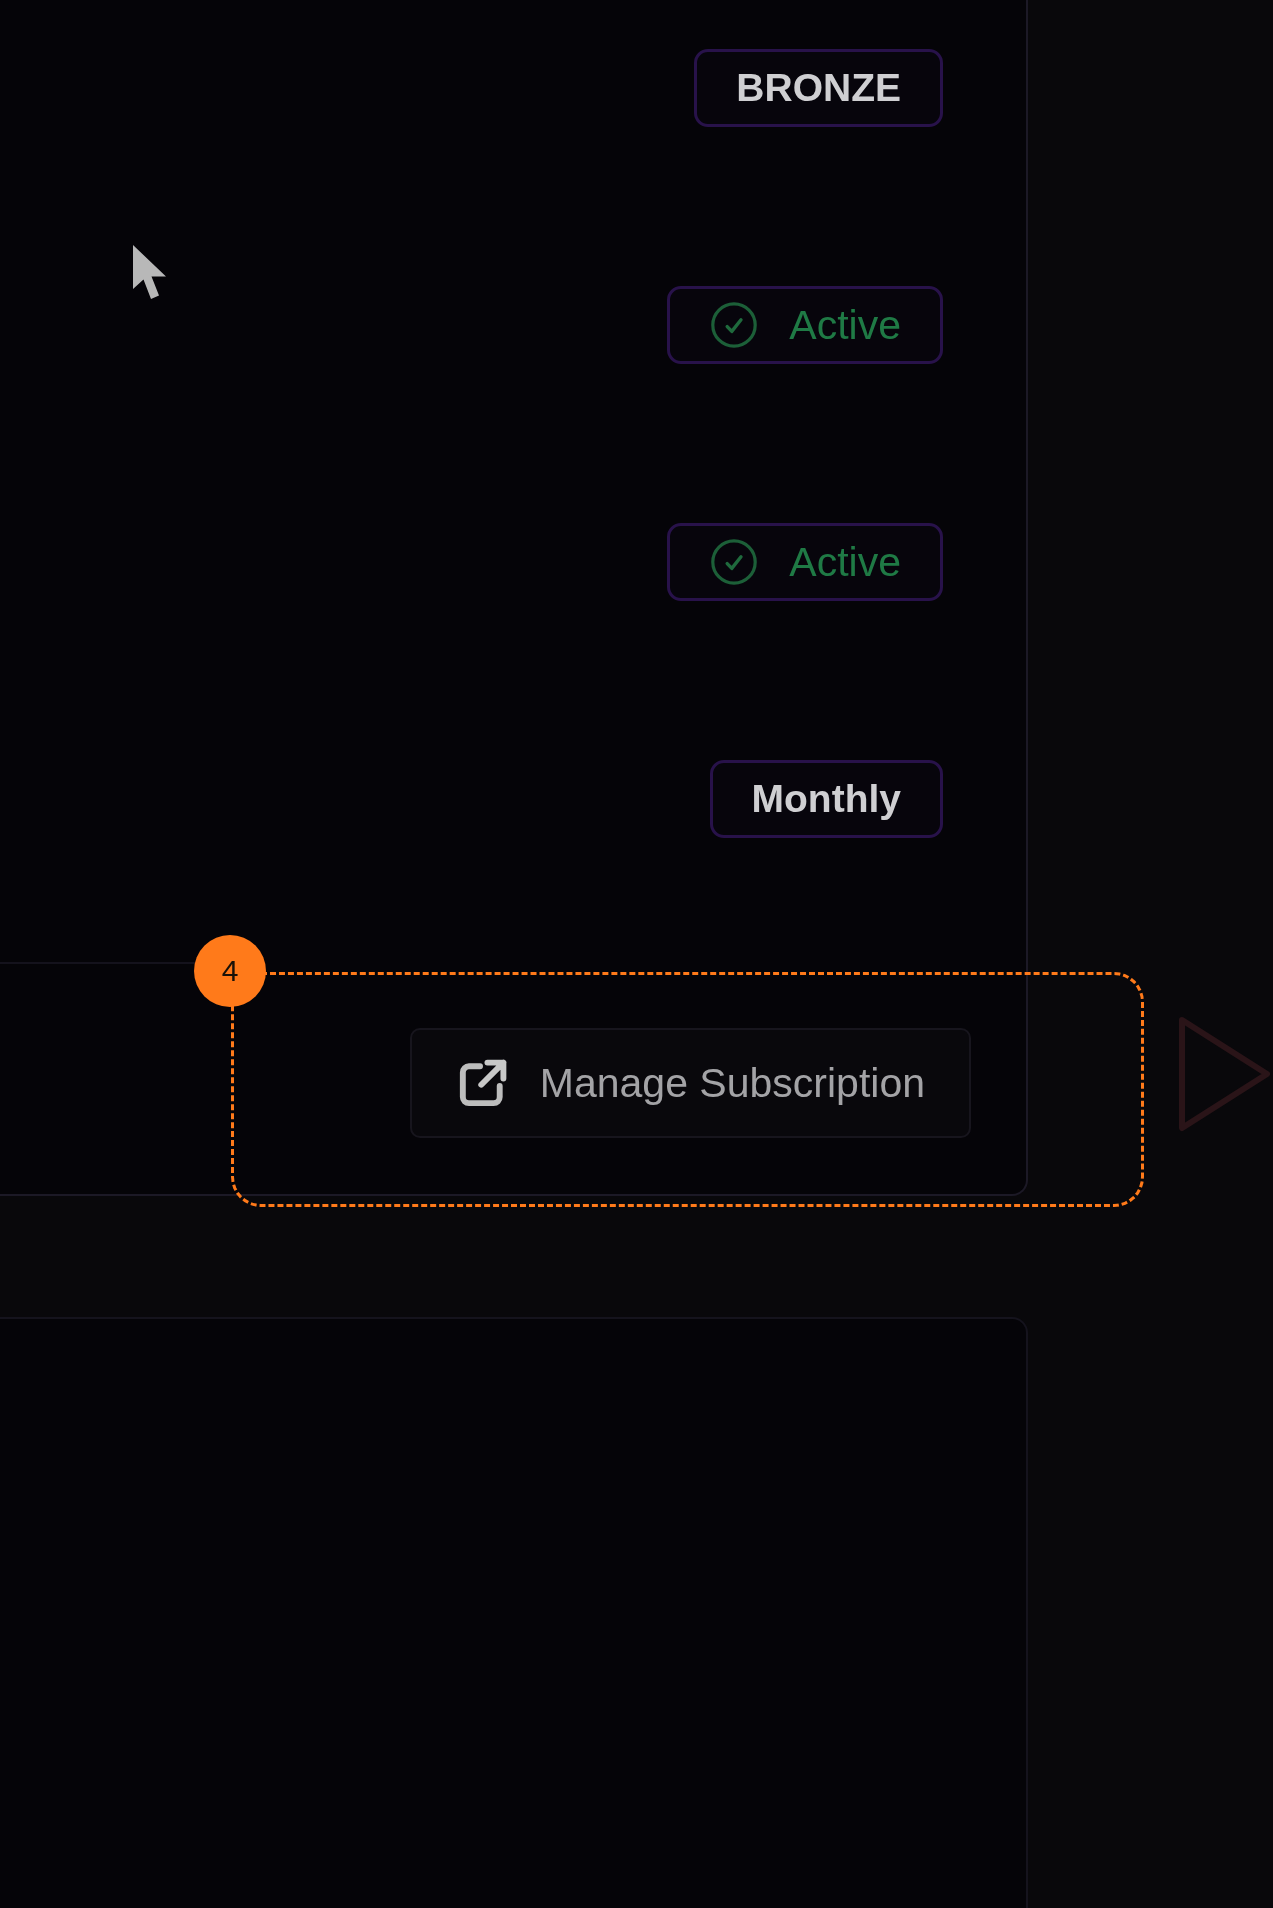  Describe the element at coordinates (826, 799) in the screenshot. I see `plan-badge: Monthly` at that location.